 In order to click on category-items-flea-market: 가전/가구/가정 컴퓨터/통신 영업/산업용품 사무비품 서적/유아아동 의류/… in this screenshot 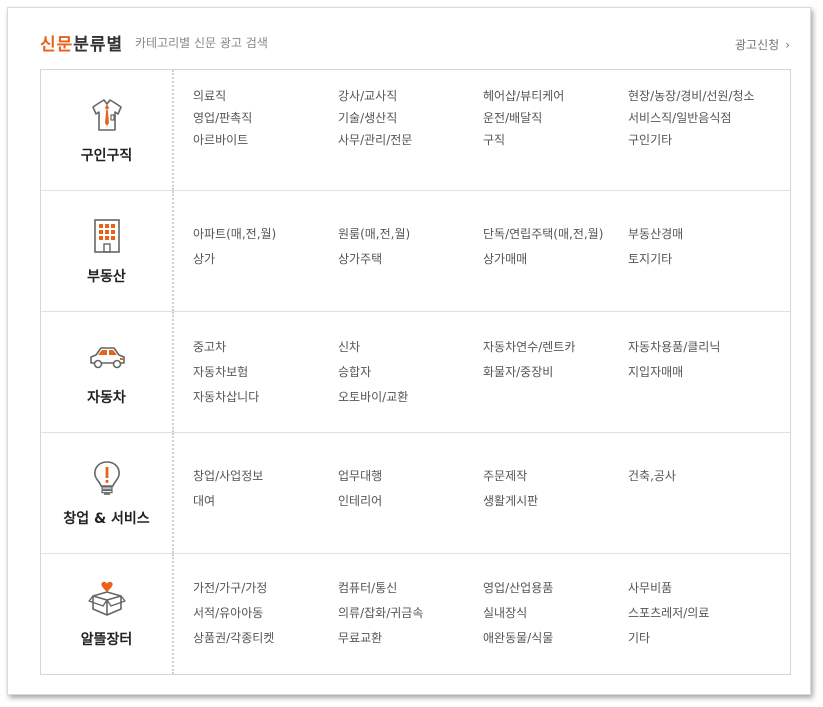, I will do `click(488, 613)`.